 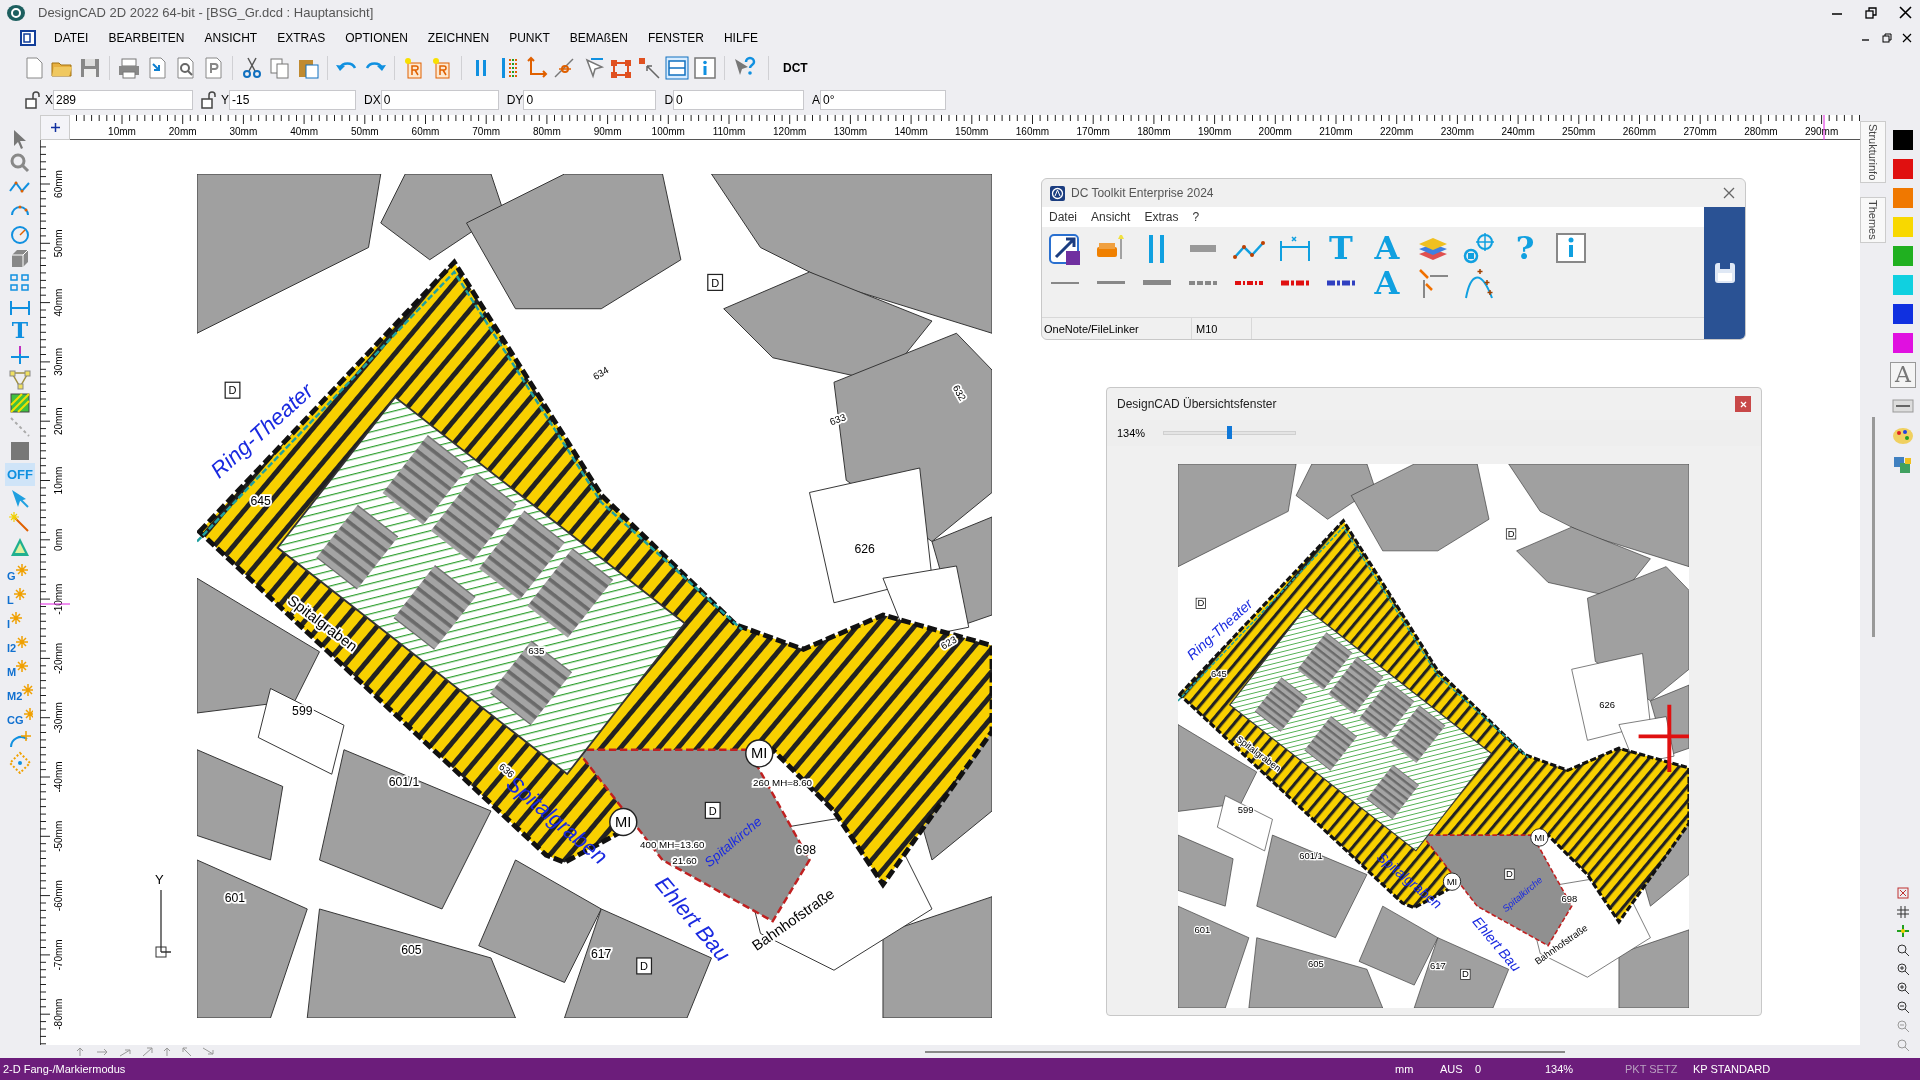 What do you see at coordinates (1903, 1007) in the screenshot?
I see `zoom-out-icon` at bounding box center [1903, 1007].